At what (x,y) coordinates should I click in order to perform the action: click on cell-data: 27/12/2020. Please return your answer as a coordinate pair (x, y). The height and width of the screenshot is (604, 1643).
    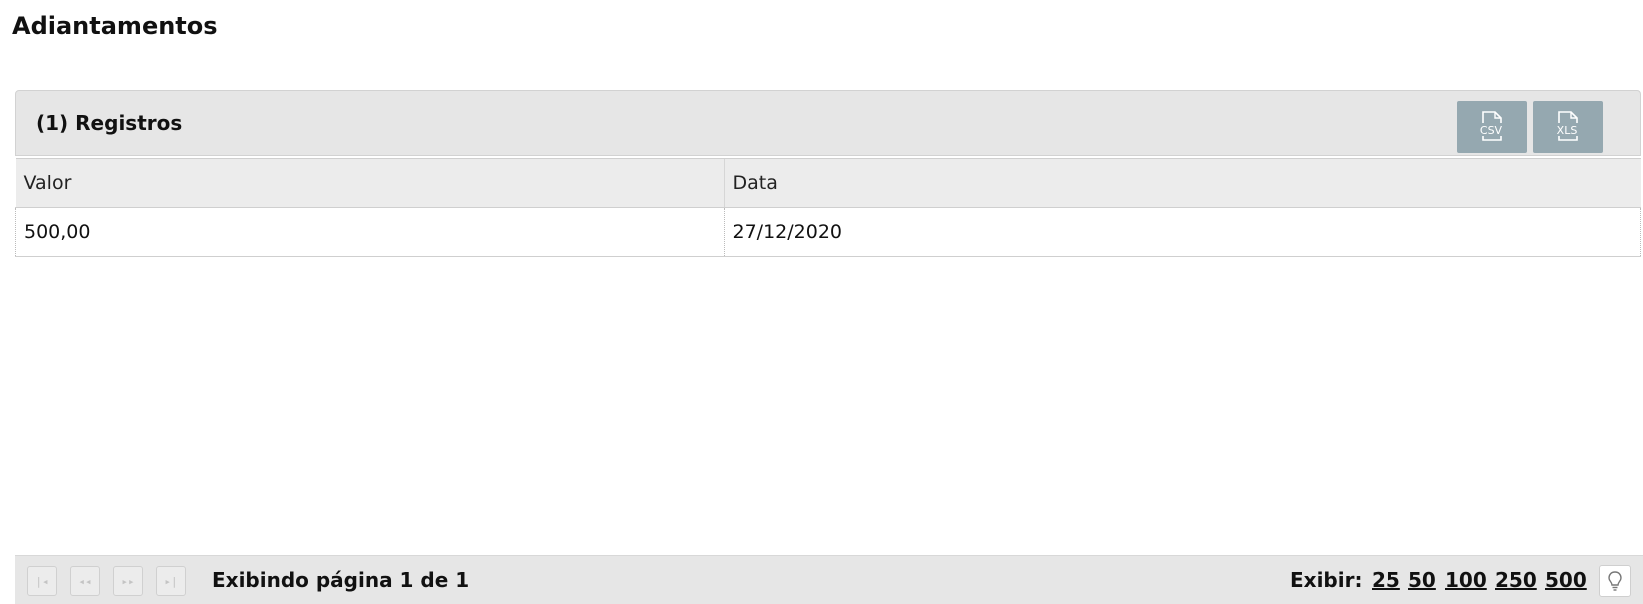
    Looking at the image, I should click on (1182, 232).